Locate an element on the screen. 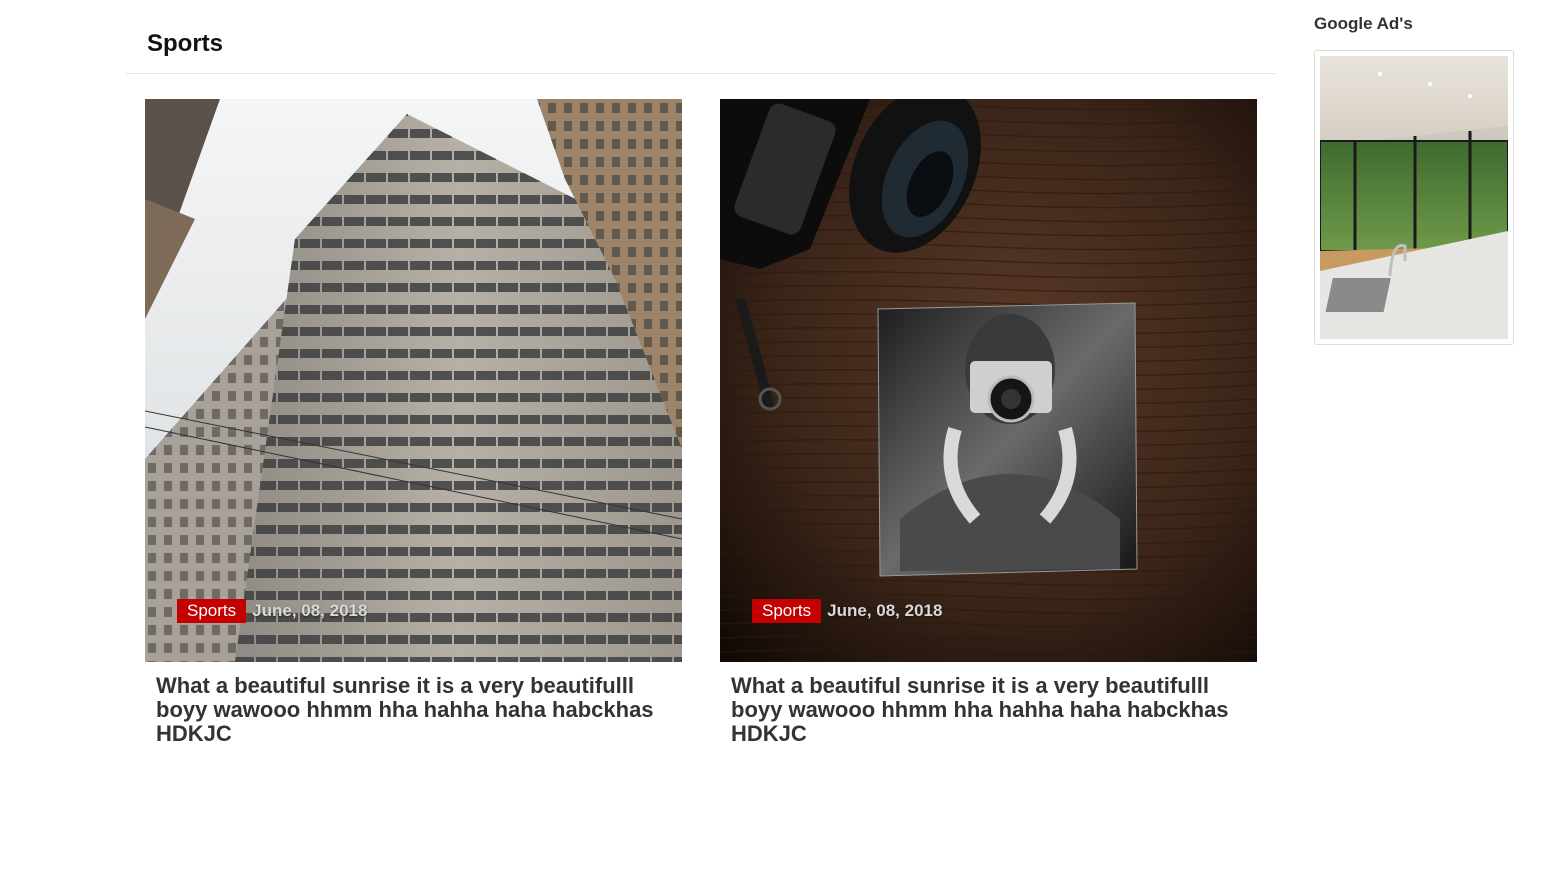 The height and width of the screenshot is (881, 1558). ad-banner is located at coordinates (1414, 197).